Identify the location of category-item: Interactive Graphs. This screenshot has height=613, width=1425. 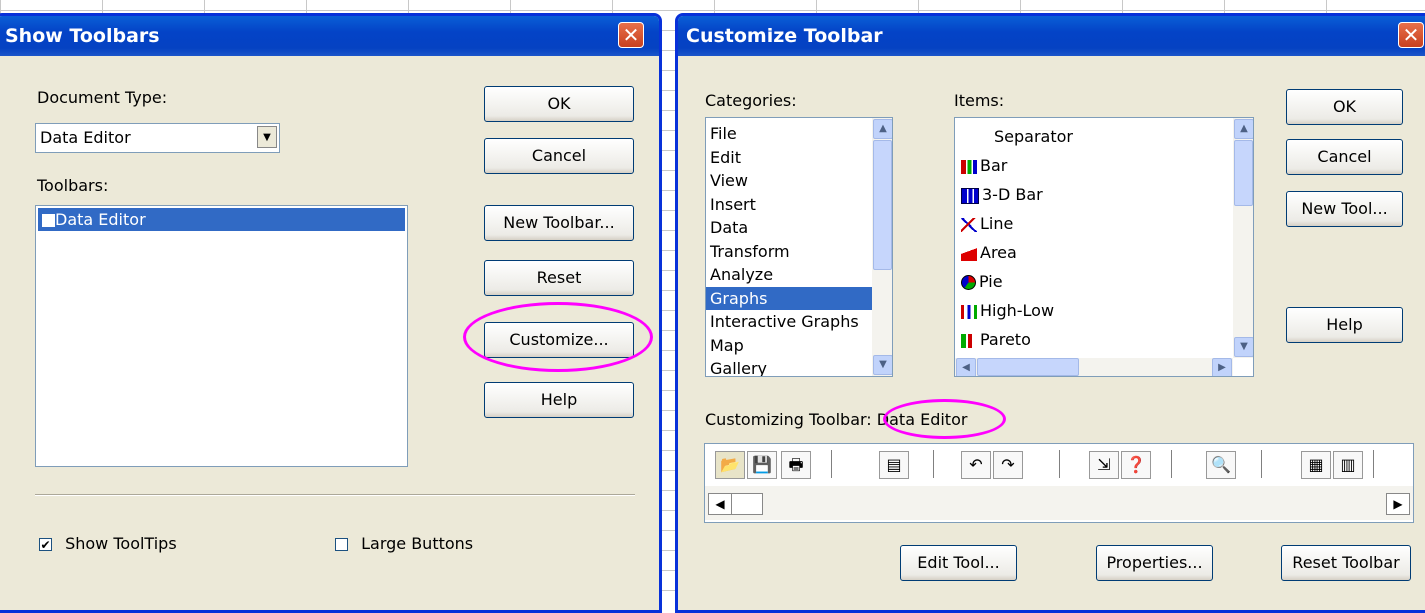
(789, 322).